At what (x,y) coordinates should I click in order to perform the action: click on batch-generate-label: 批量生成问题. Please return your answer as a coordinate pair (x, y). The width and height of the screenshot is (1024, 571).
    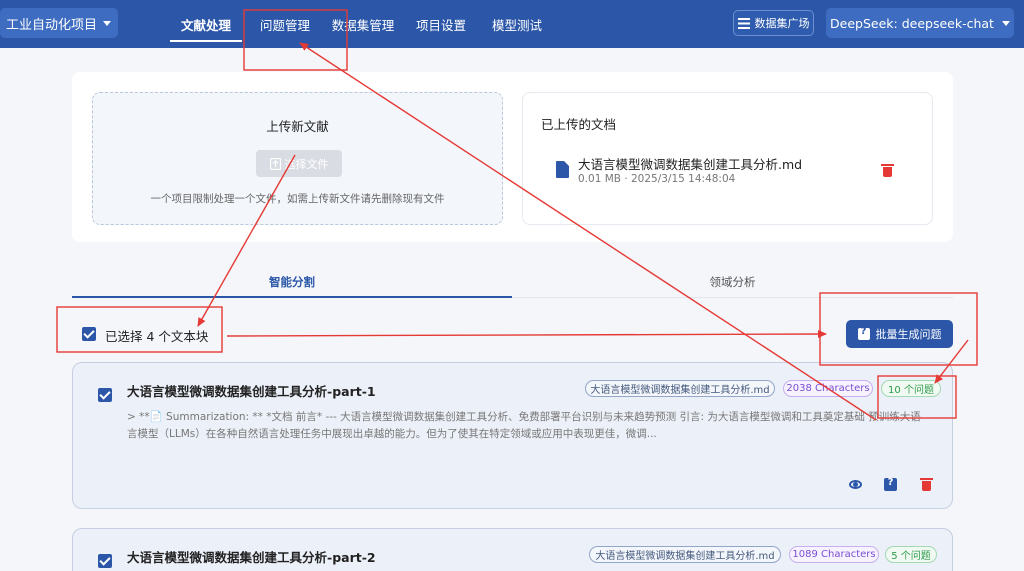
    Looking at the image, I should click on (908, 334).